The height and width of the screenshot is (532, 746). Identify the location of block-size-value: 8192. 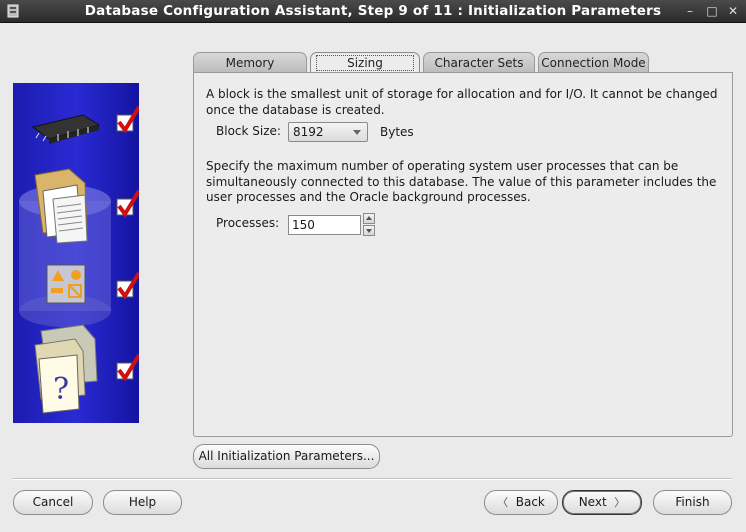
(308, 132).